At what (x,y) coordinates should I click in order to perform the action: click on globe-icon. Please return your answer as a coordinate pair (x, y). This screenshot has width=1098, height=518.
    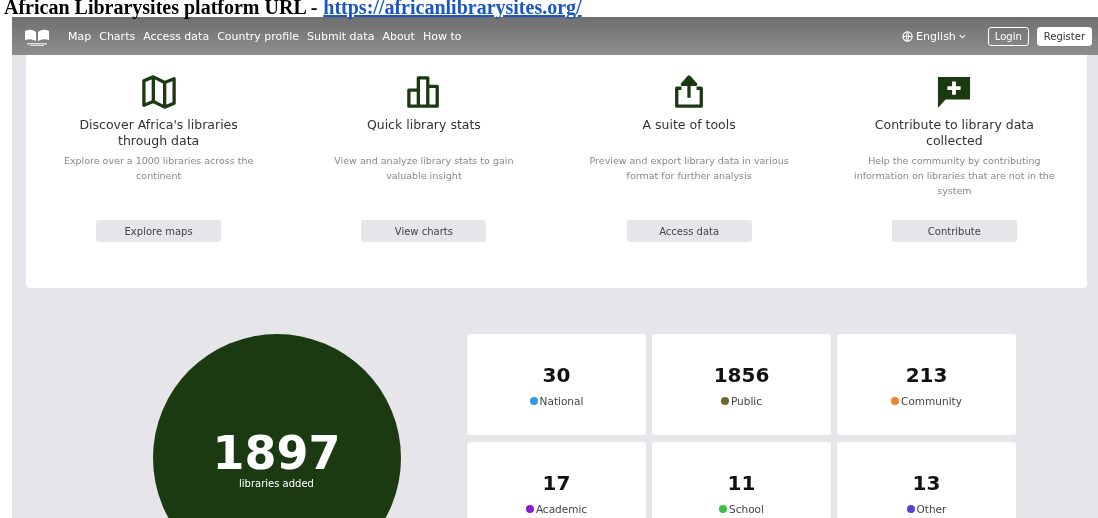
    Looking at the image, I should click on (908, 36).